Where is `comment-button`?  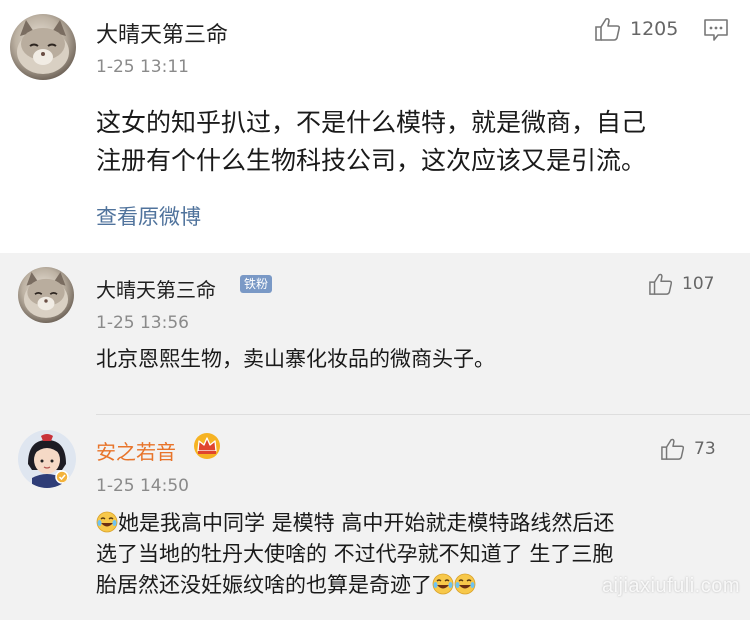 comment-button is located at coordinates (716, 32).